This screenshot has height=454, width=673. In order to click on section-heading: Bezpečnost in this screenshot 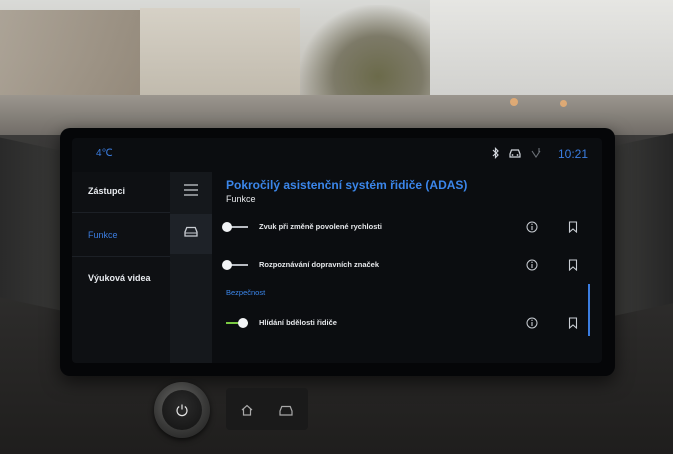, I will do `click(246, 292)`.